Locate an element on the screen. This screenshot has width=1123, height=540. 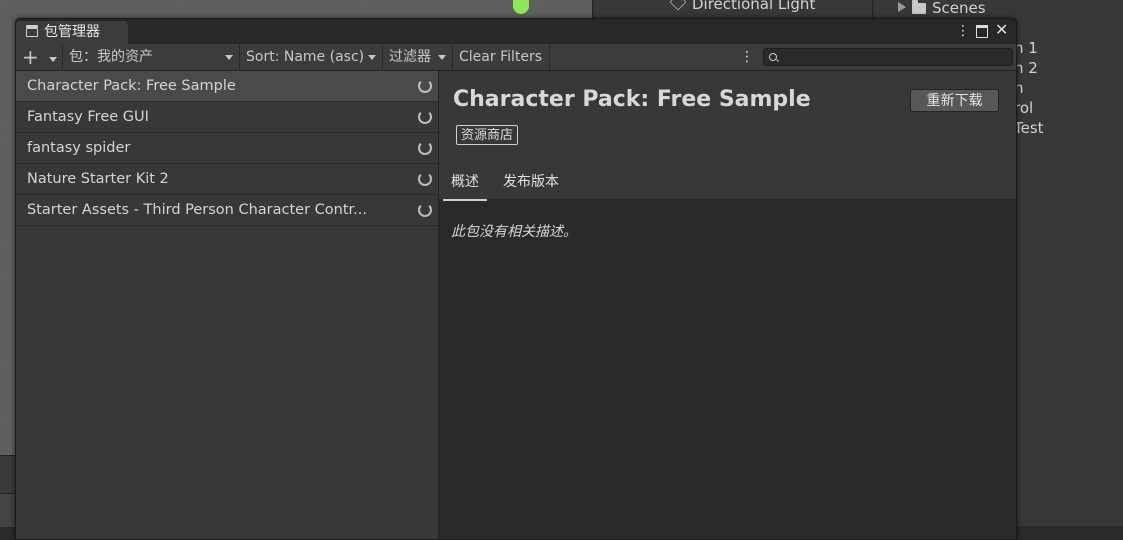
packages-scope-label: 包：我的资产 is located at coordinates (111, 57).